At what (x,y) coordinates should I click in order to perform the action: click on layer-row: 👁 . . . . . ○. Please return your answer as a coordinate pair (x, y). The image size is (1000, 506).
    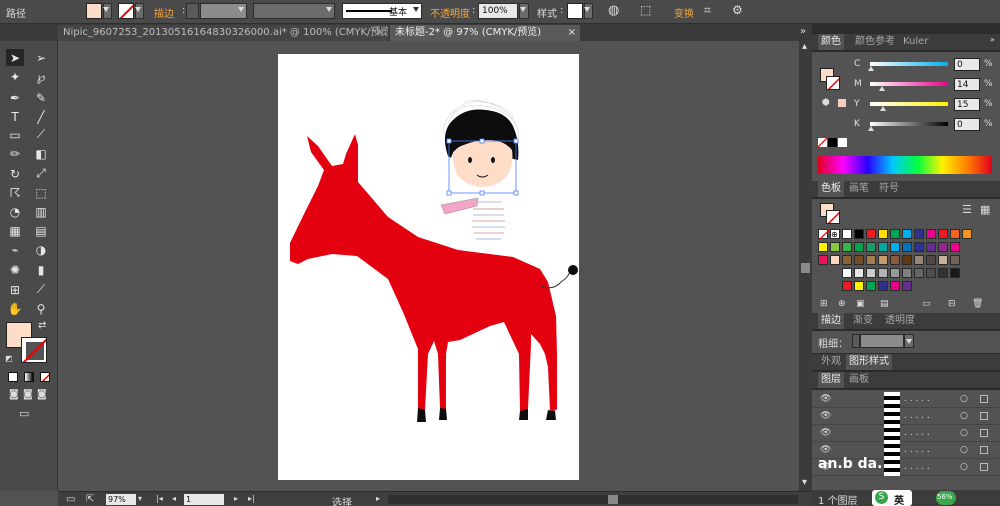
    Looking at the image, I should click on (906, 417).